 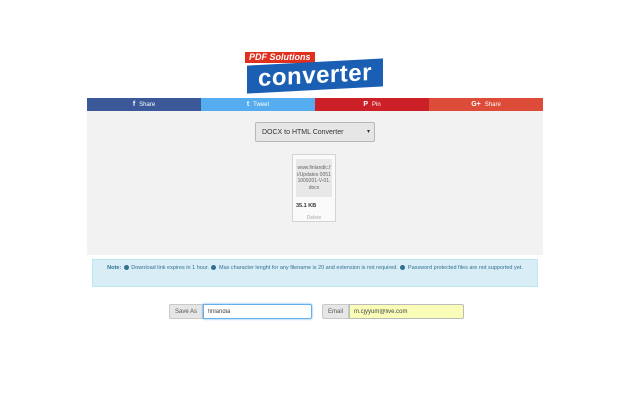 What do you see at coordinates (186, 311) in the screenshot?
I see `save-as-label: Save As` at bounding box center [186, 311].